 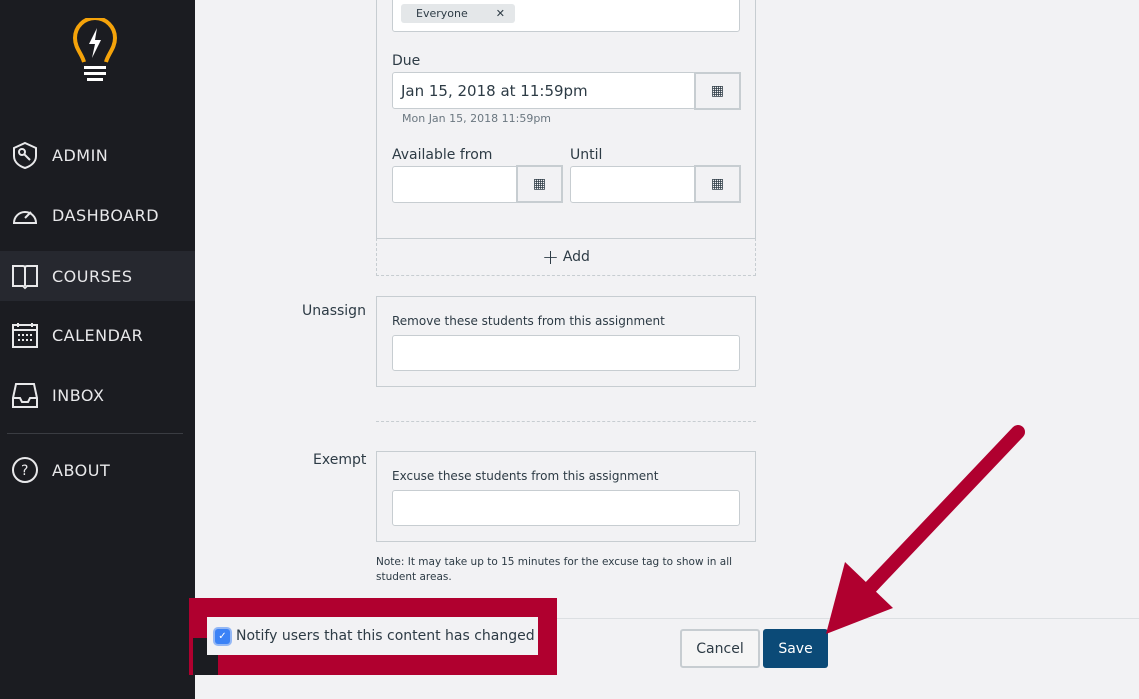 What do you see at coordinates (925, 529) in the screenshot?
I see `annotation-arrow-icon` at bounding box center [925, 529].